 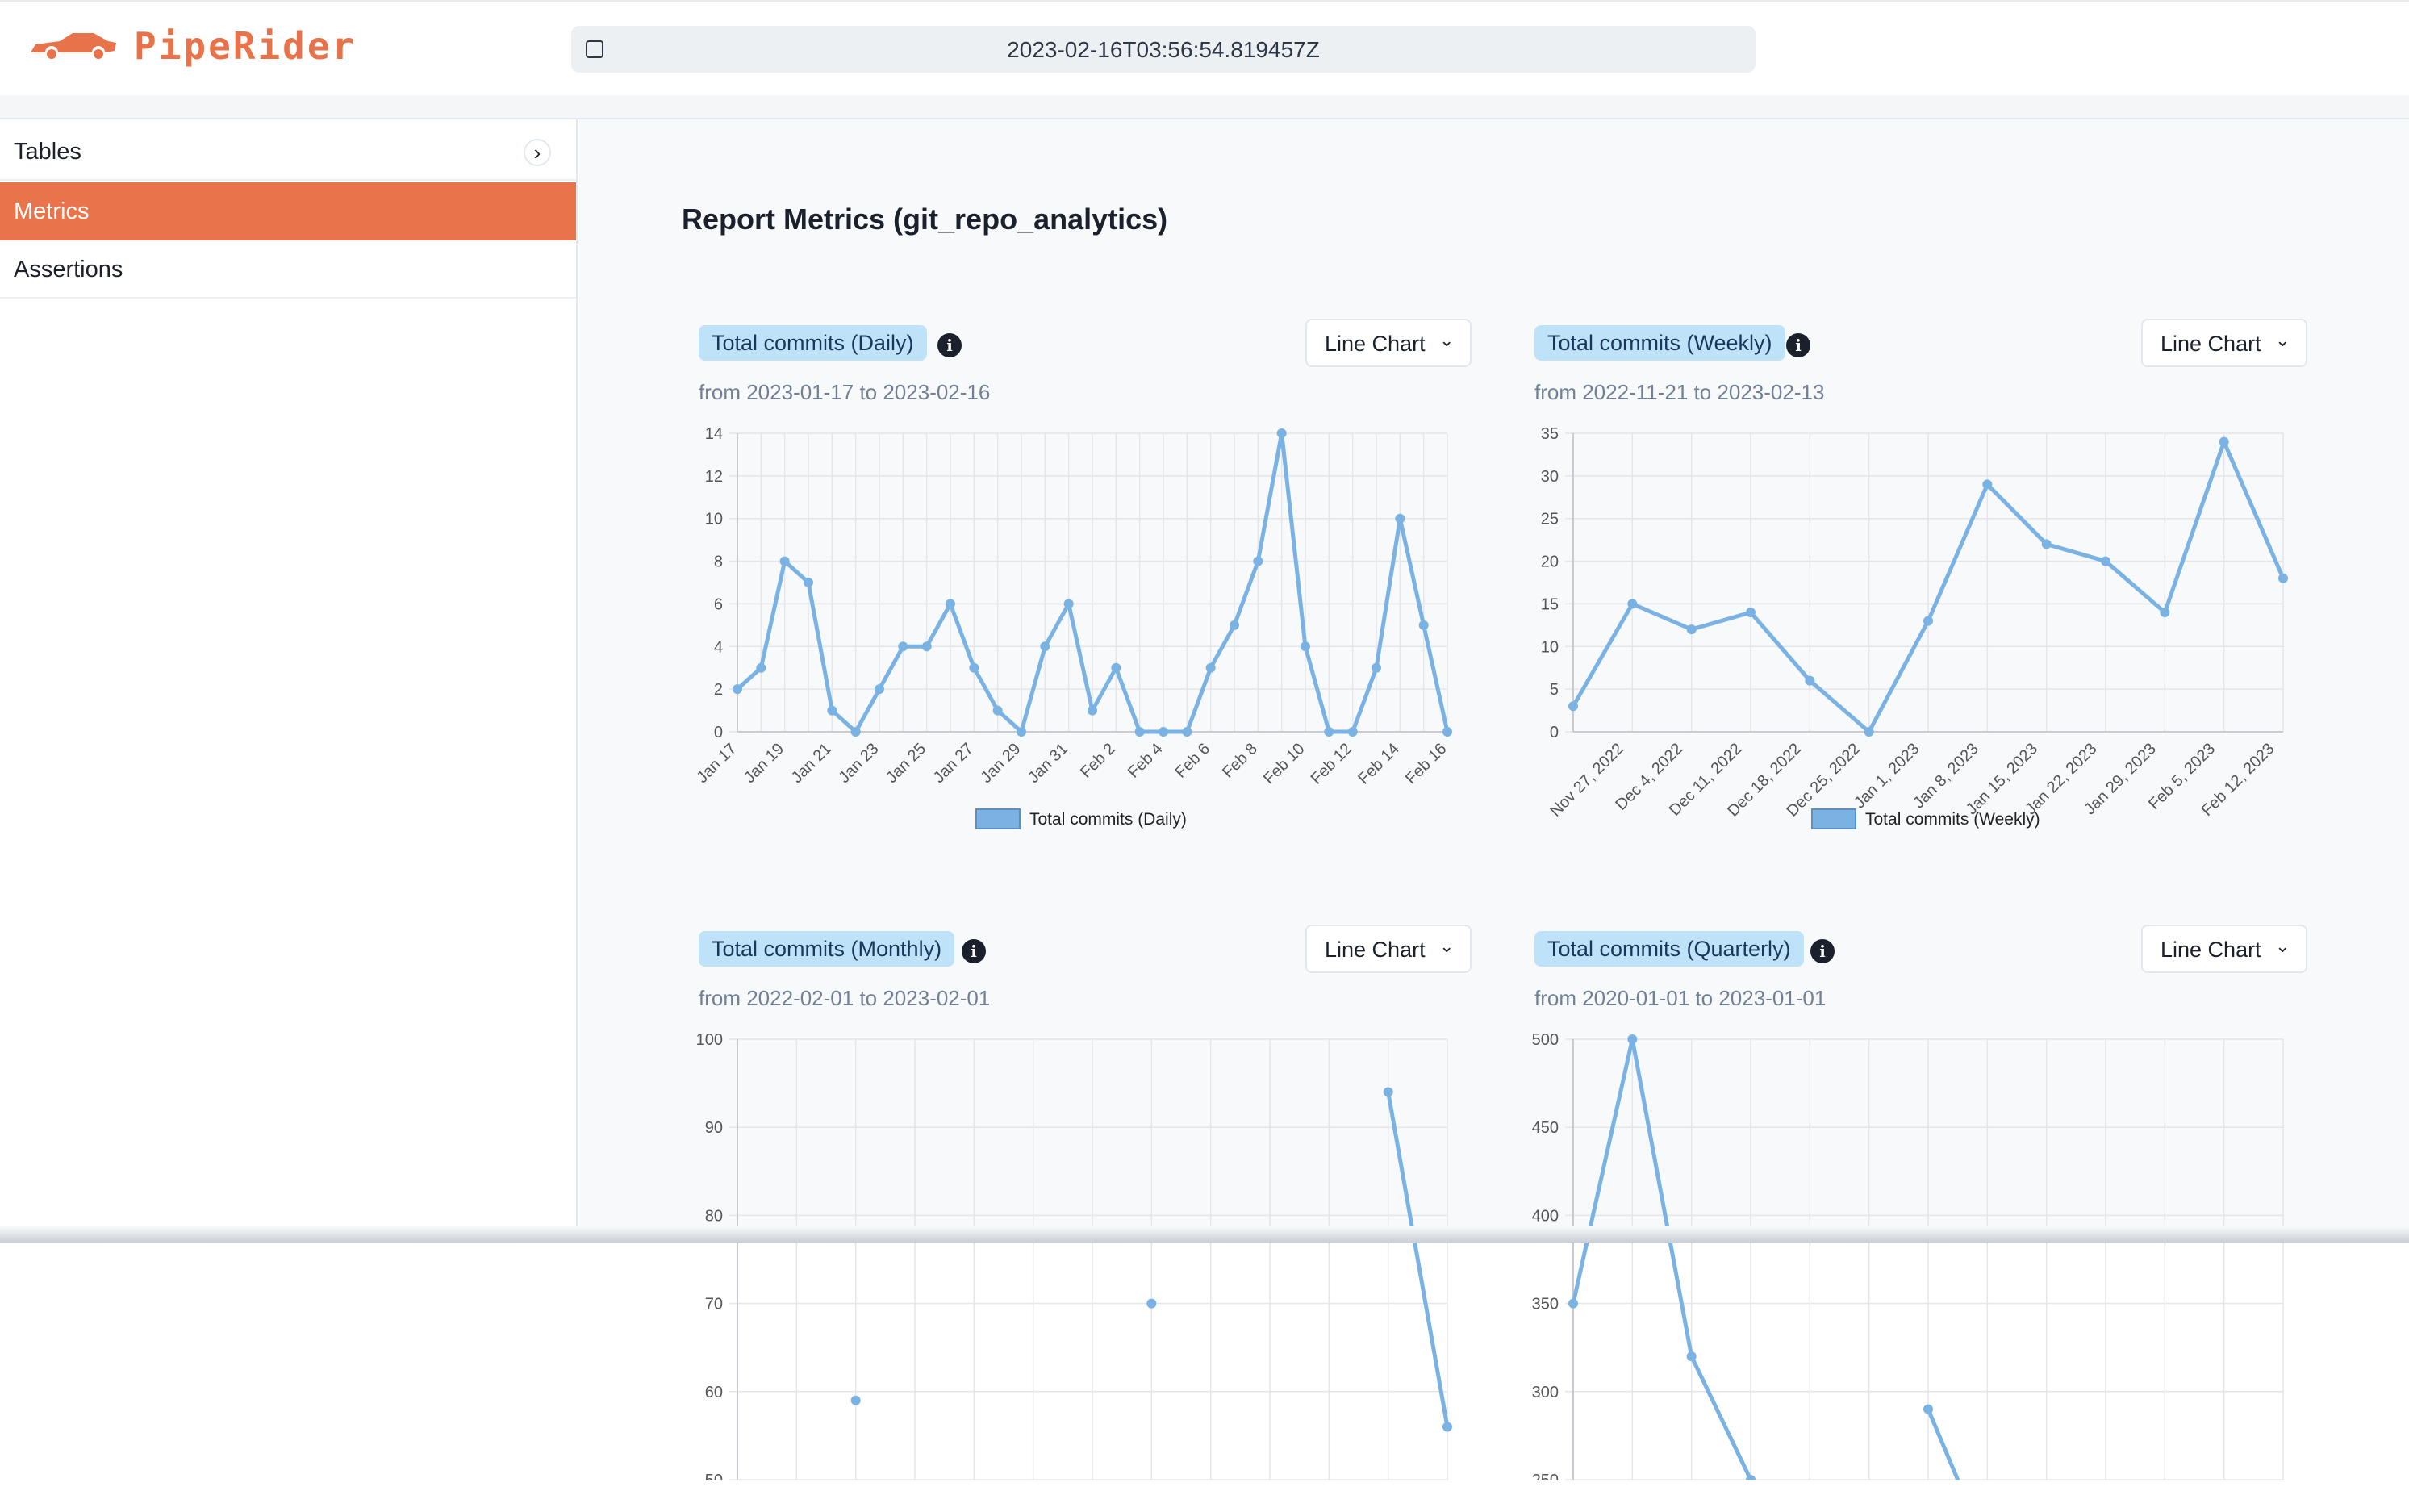 I want to click on app-name: PipeRider, so click(x=245, y=46).